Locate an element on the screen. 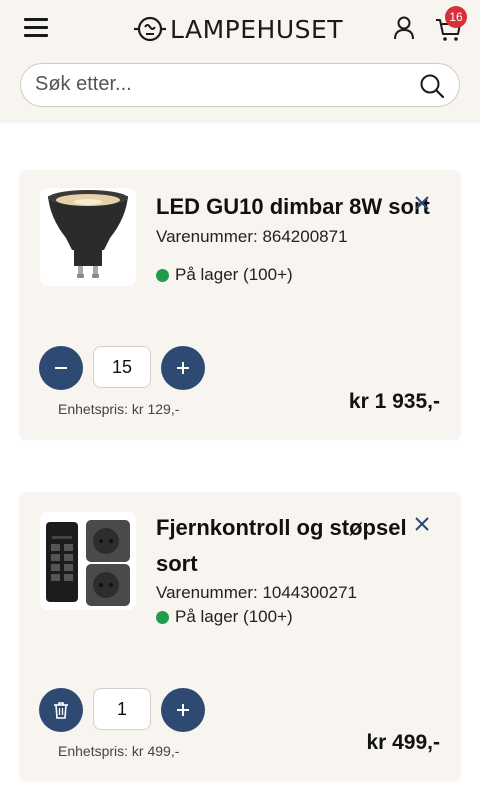 The image size is (480, 804). product-name: Fjernkontroll og støpsel is located at coordinates (281, 528).